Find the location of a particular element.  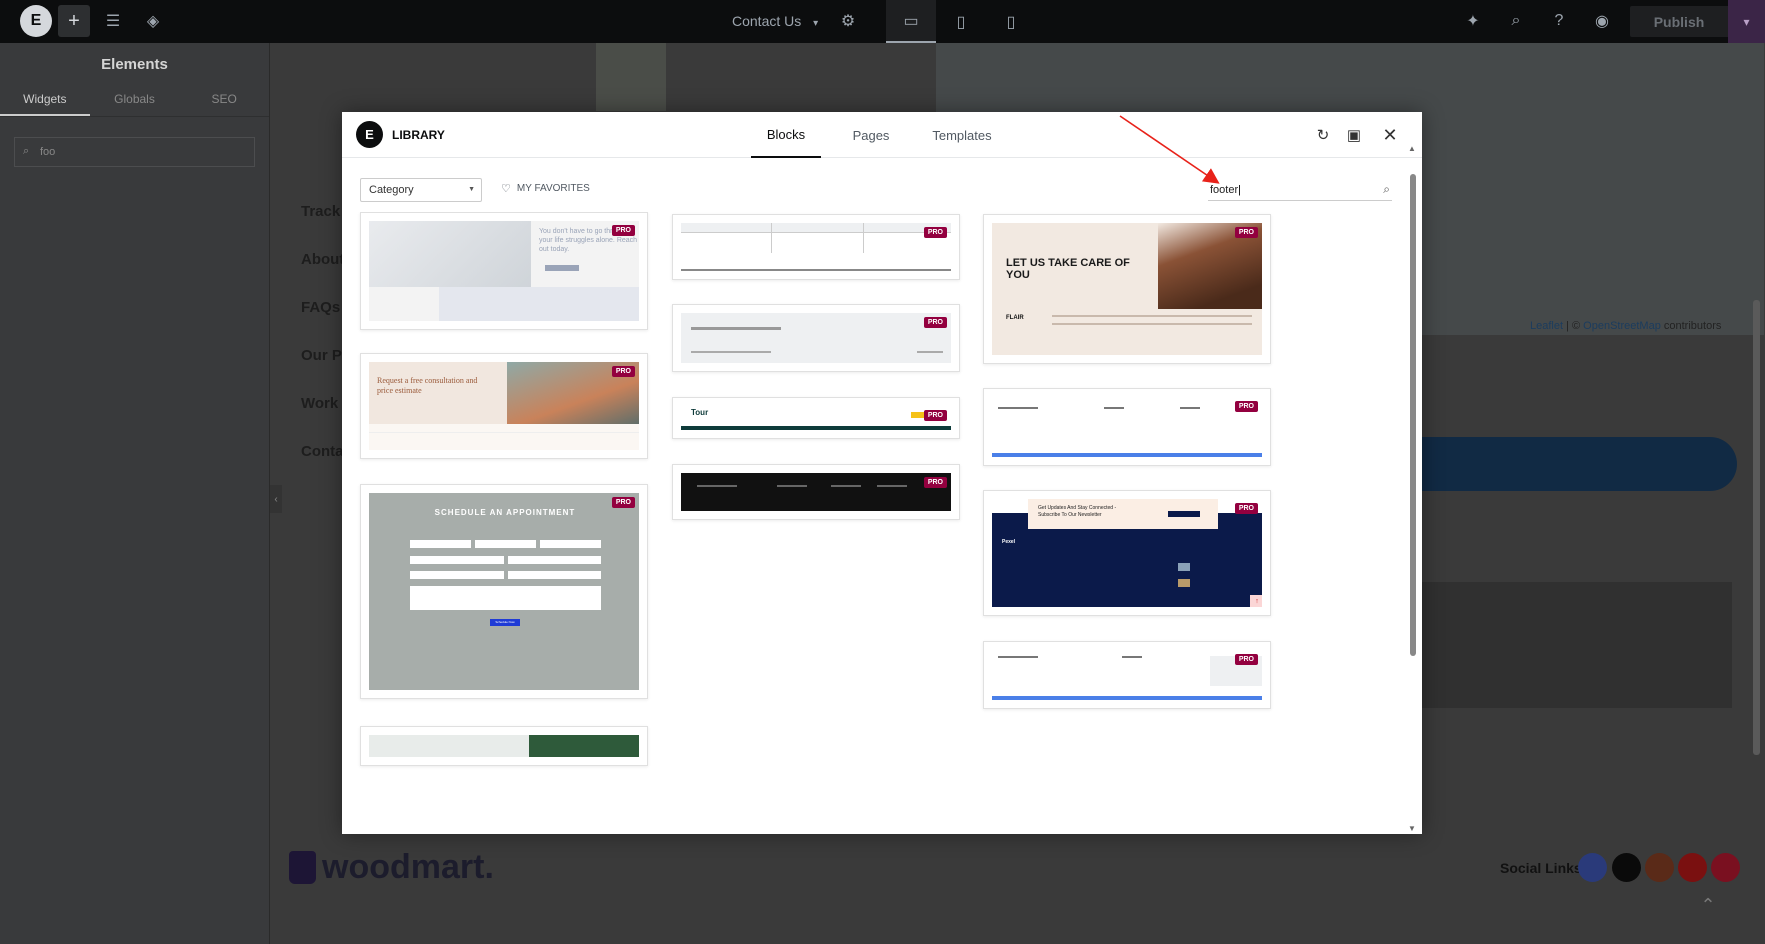

my-favorites-button: ♡ MY FAVORITES is located at coordinates (545, 188).